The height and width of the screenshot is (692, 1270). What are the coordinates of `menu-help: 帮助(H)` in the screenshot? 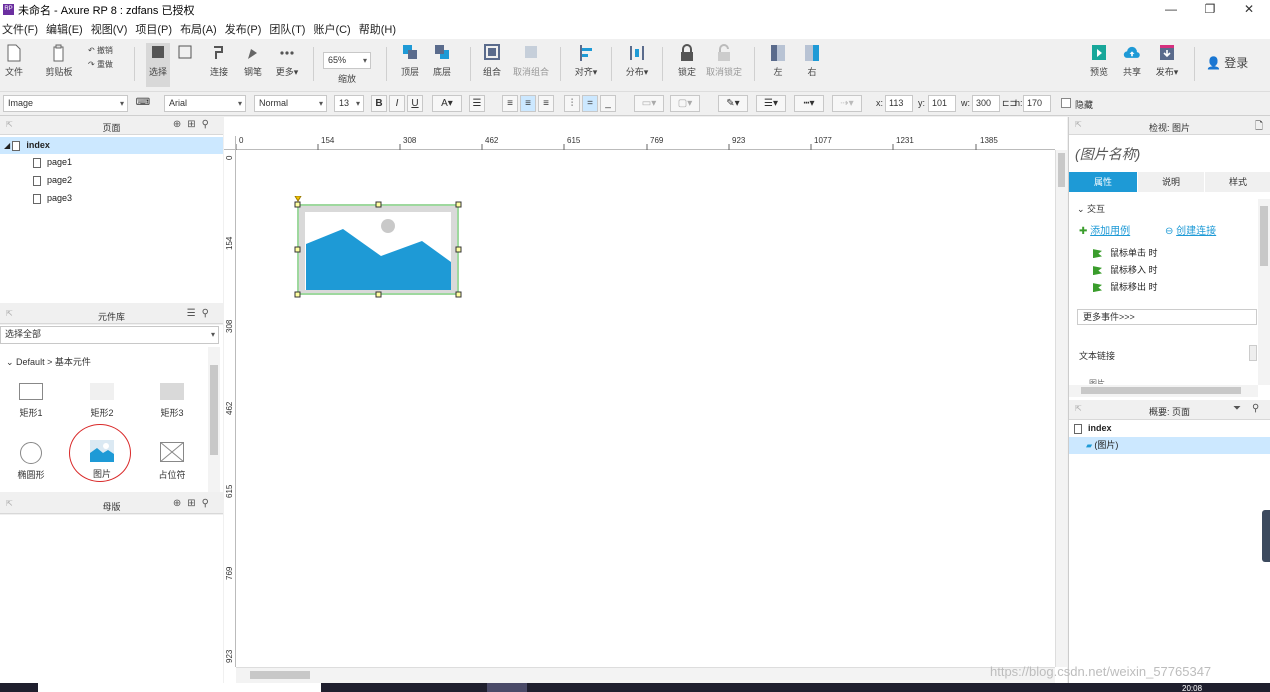 It's located at (377, 29).